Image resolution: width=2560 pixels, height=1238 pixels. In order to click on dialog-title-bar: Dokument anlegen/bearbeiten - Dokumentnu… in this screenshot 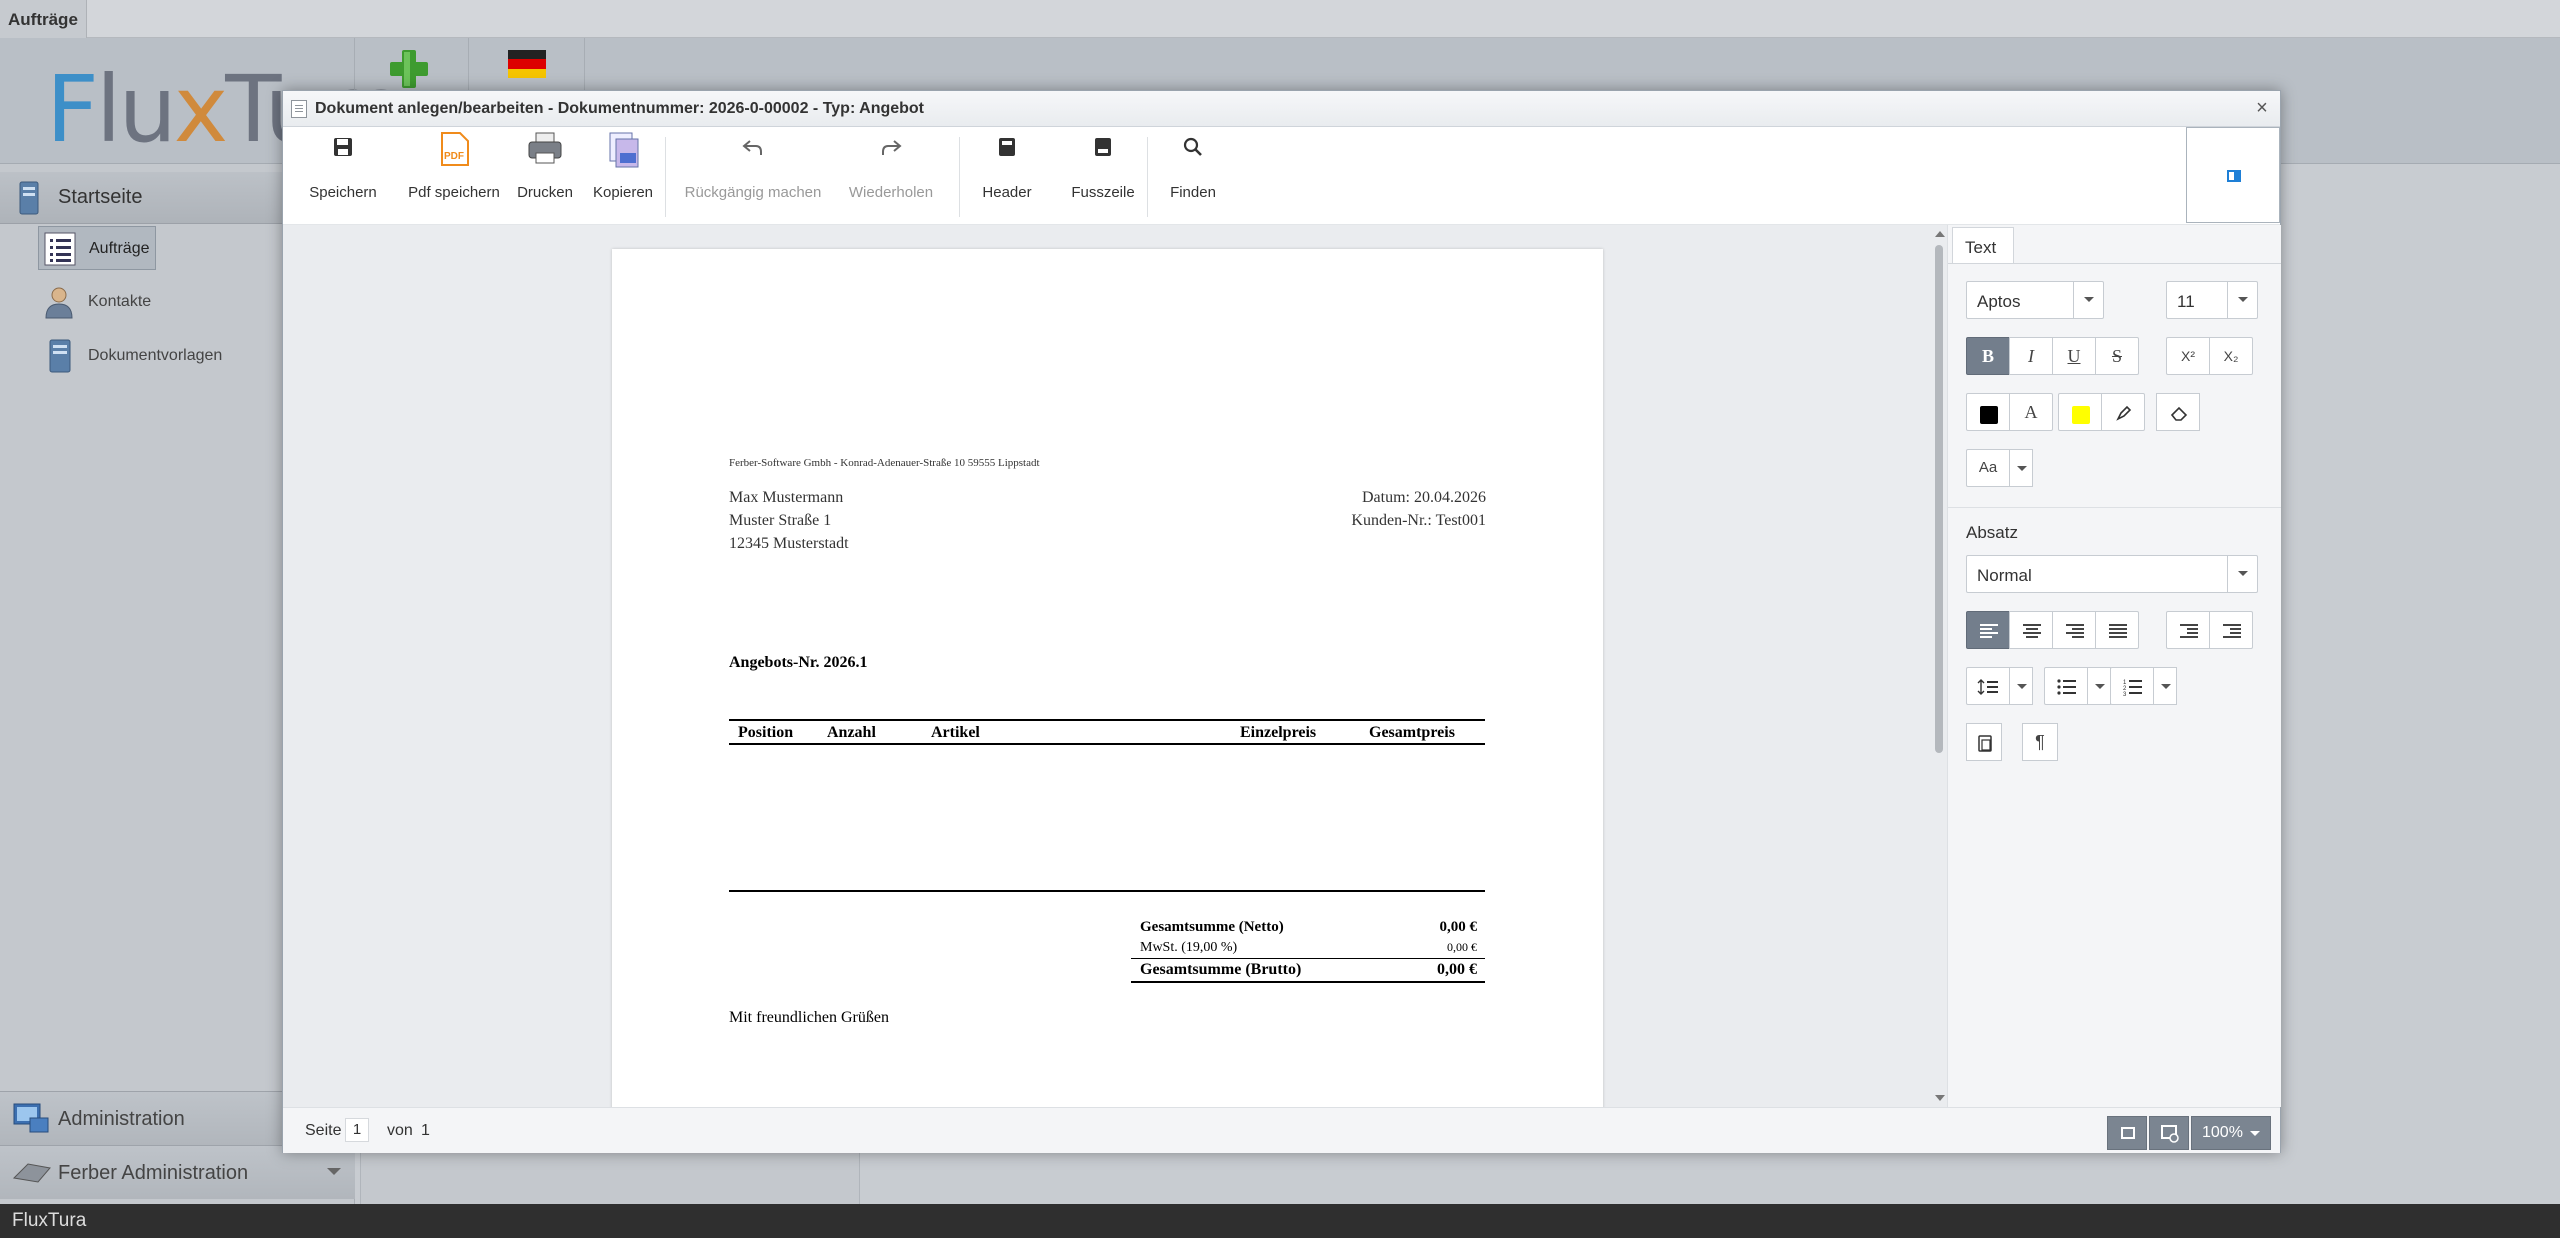, I will do `click(1281, 109)`.